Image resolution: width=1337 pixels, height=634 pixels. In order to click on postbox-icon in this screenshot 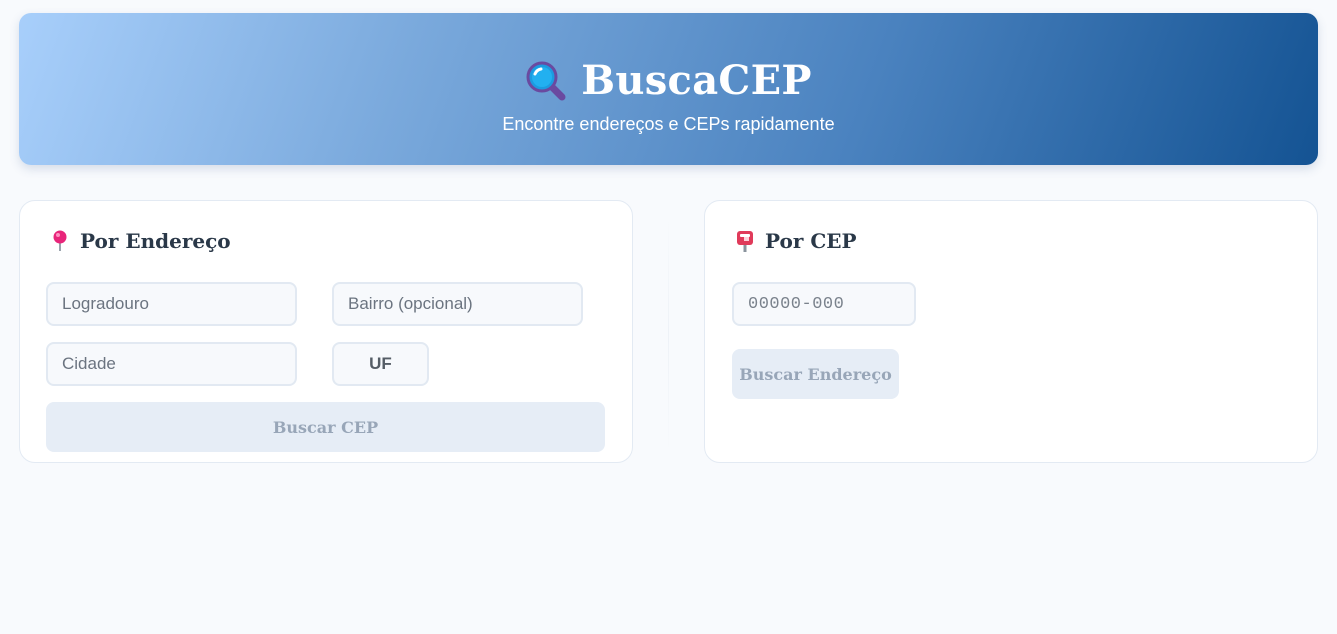, I will do `click(745, 241)`.